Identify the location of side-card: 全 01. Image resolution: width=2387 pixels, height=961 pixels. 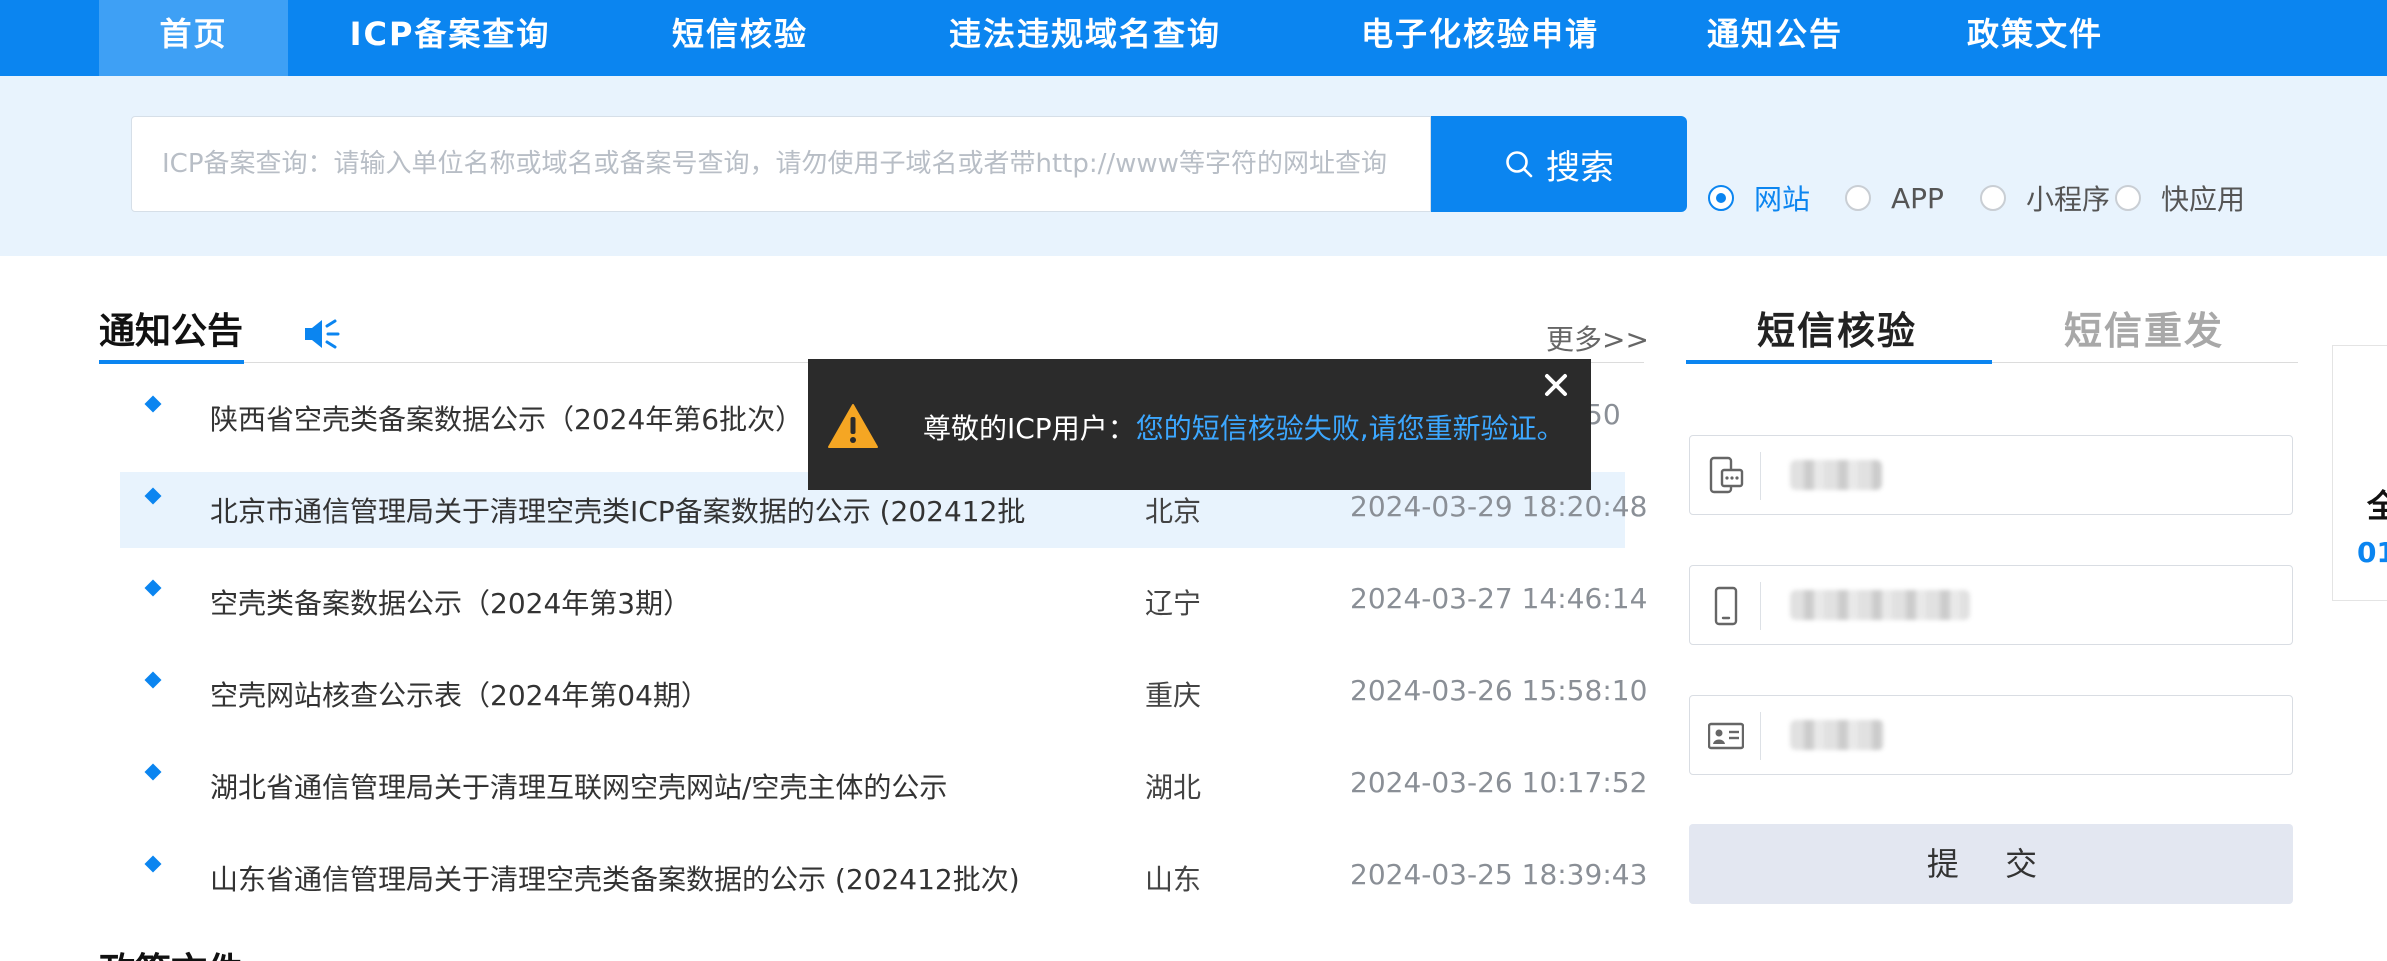
(2359, 473).